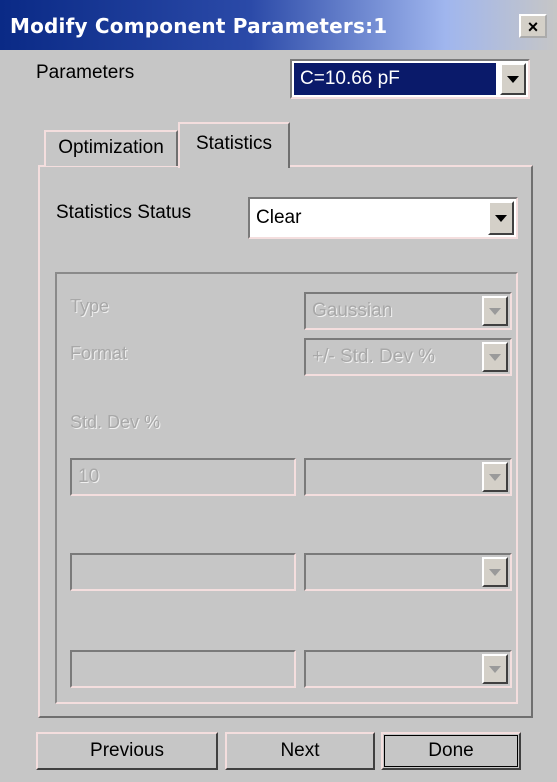 The width and height of the screenshot is (557, 782). What do you see at coordinates (199, 26) in the screenshot?
I see `window-title: Modify Component Parameters:1` at bounding box center [199, 26].